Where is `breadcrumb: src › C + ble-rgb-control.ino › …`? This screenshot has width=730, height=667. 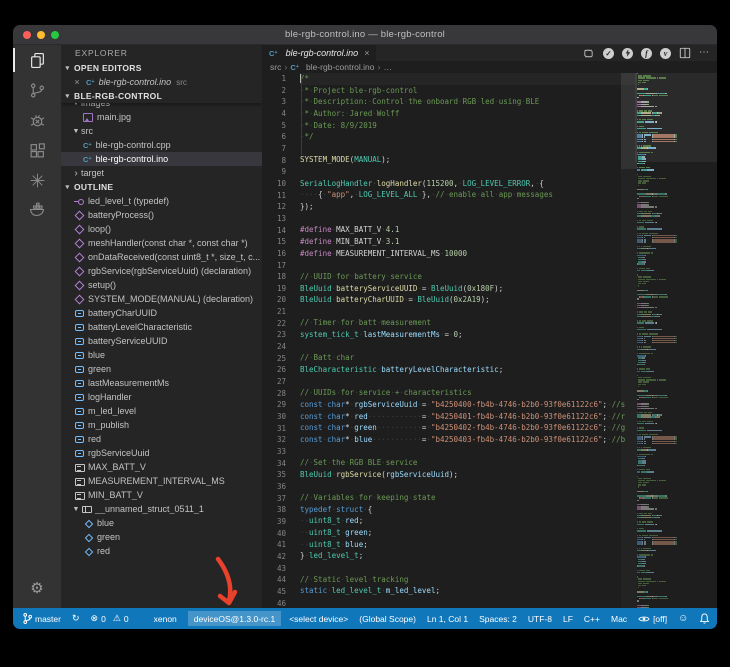
breadcrumb: src › C + ble-rgb-control.ino › … is located at coordinates (489, 67).